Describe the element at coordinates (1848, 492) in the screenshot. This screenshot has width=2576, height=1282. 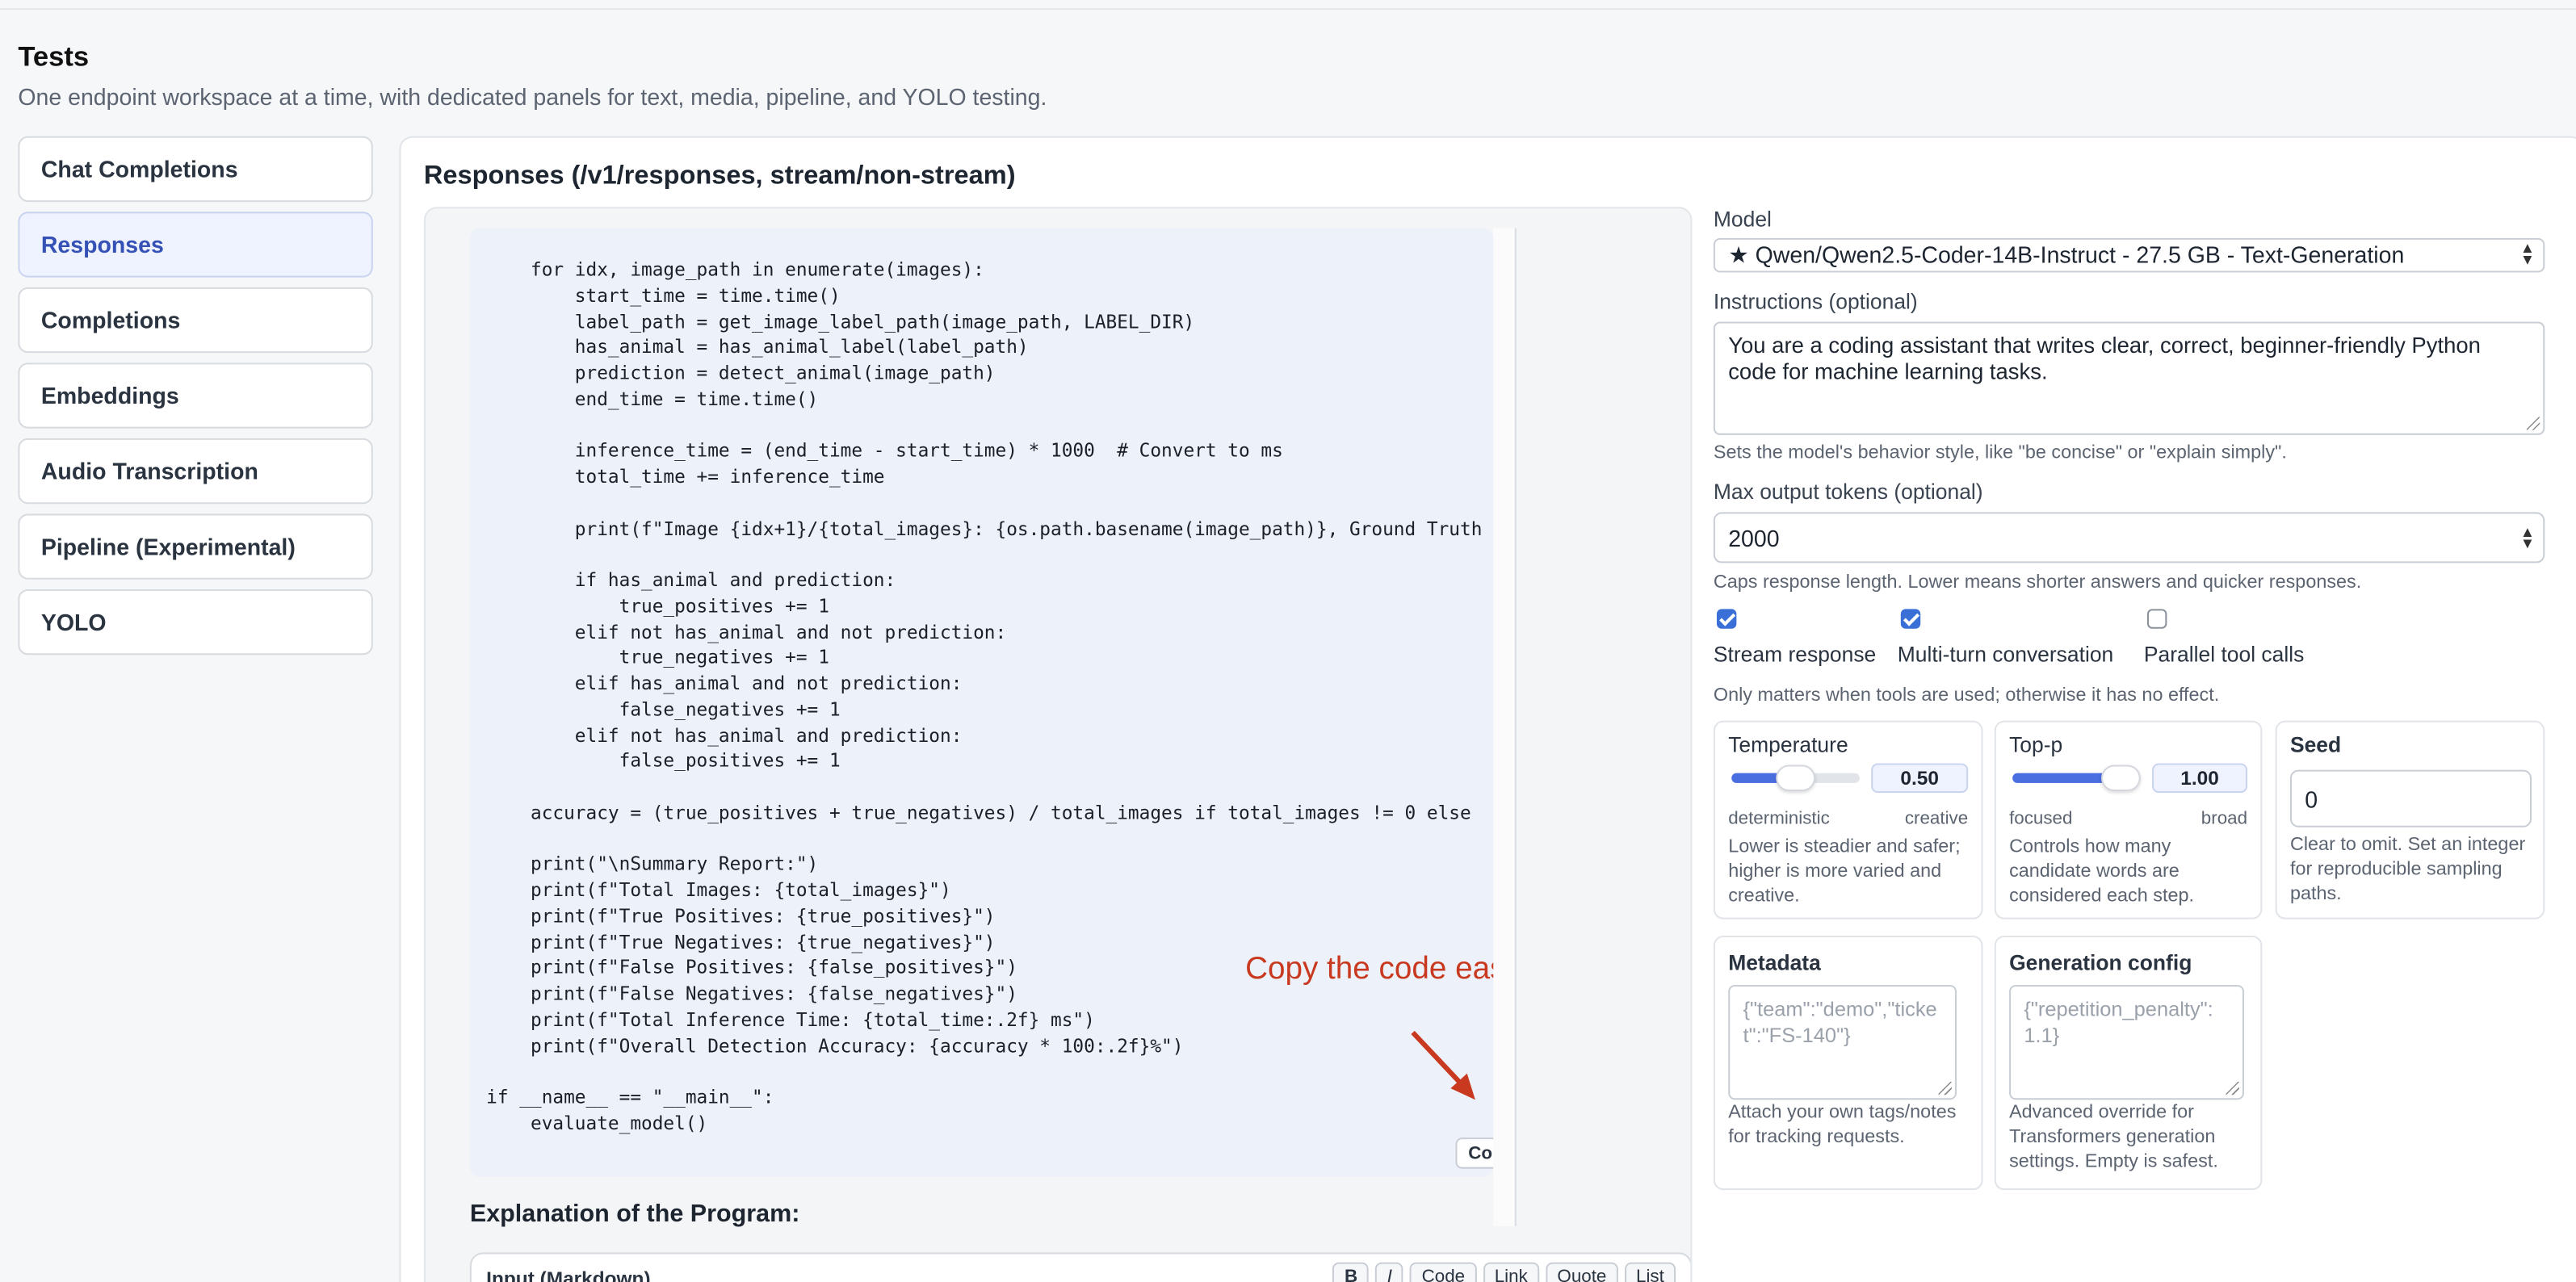
I see `max-tokens-label: Max output tokens (optional)` at that location.